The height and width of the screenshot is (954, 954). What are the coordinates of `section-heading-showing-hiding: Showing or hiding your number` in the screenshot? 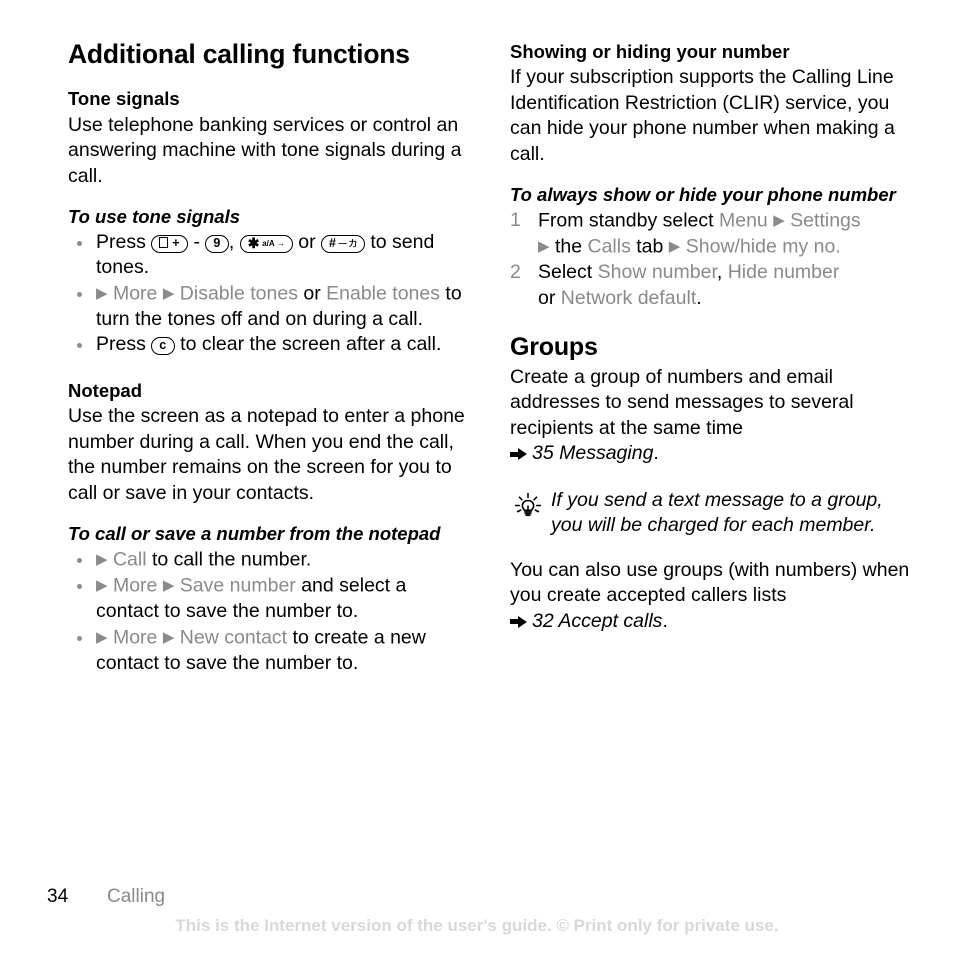 It's located at (650, 51).